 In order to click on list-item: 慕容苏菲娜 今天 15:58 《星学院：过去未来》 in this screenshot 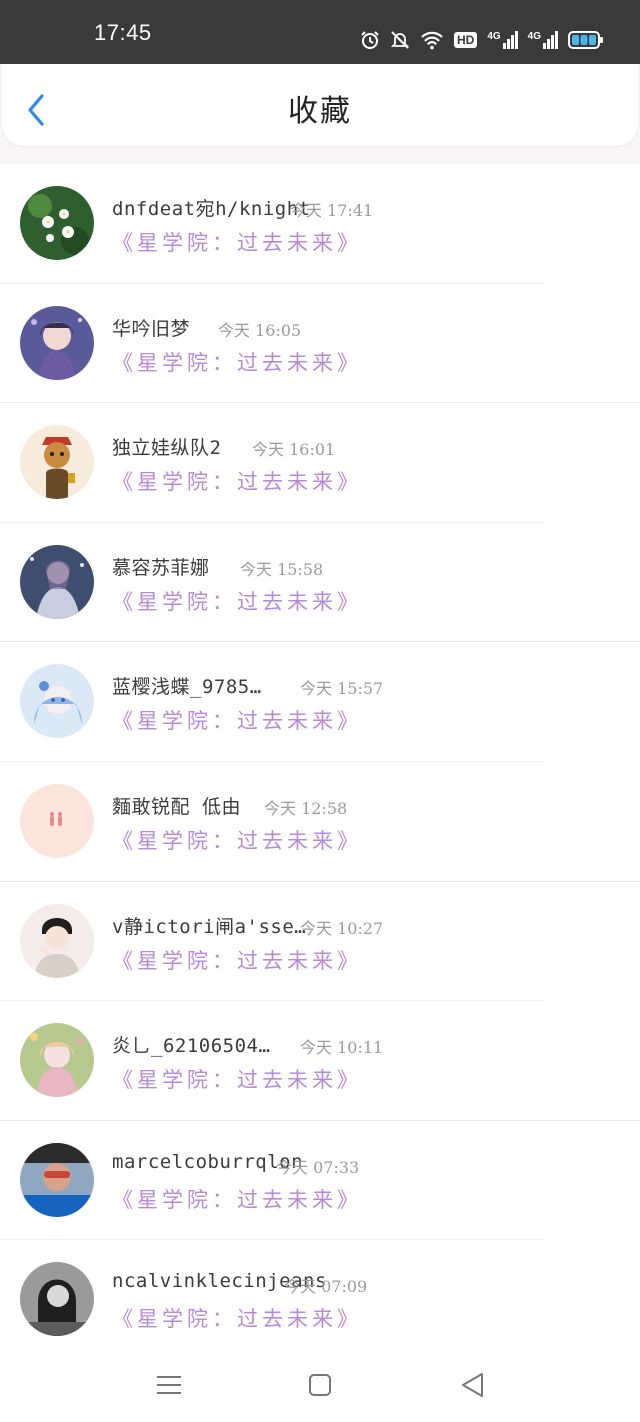, I will do `click(320, 583)`.